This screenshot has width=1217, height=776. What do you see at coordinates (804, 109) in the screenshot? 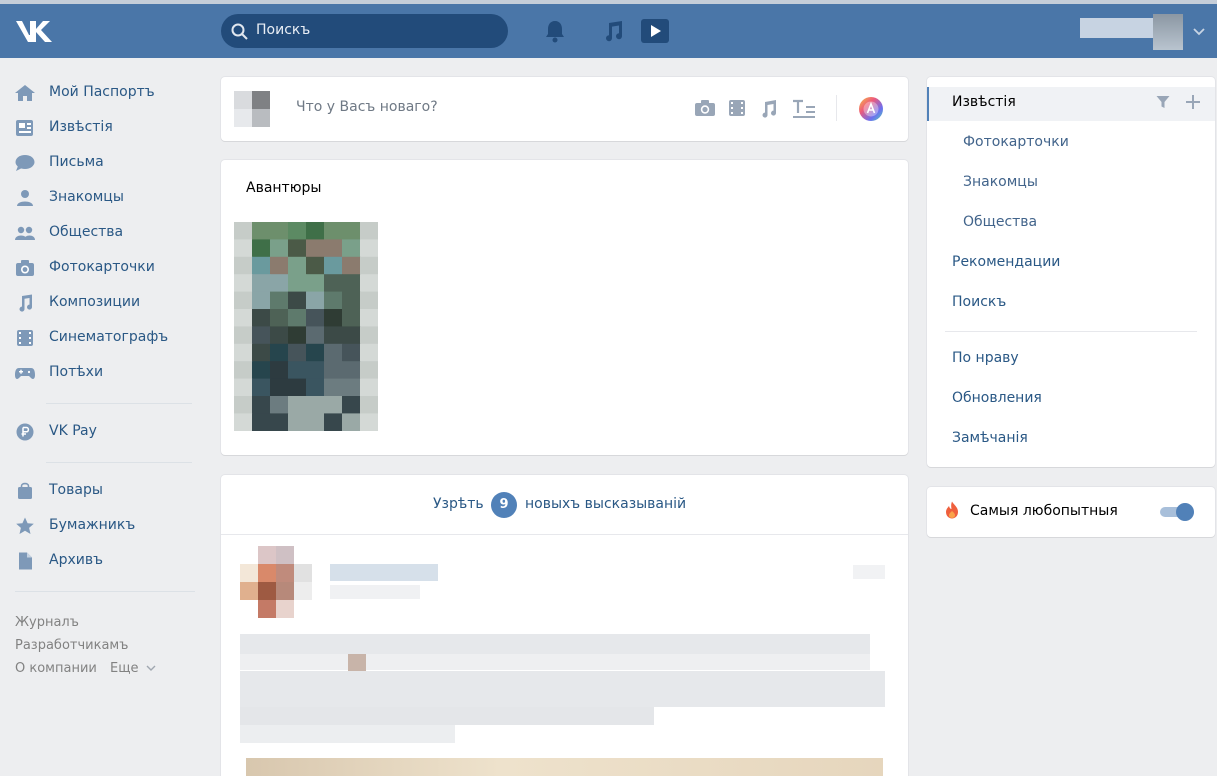
I see `article-icon` at bounding box center [804, 109].